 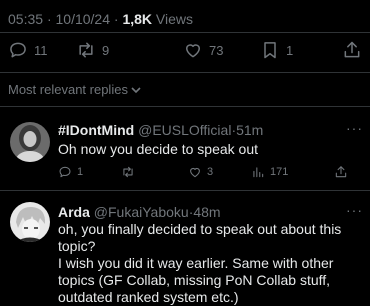 I want to click on views-button: 171, so click(x=269, y=172).